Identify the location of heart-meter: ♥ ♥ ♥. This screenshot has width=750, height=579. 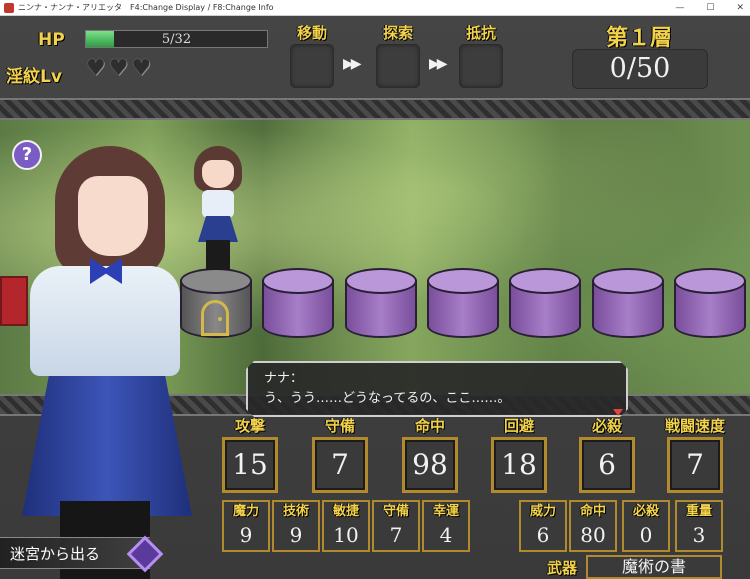
(118, 69).